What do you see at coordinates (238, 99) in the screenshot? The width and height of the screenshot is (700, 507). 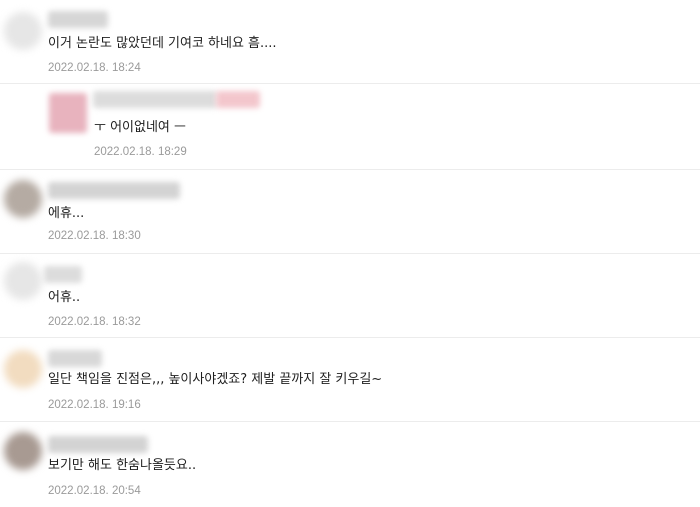 I see `author-badge` at bounding box center [238, 99].